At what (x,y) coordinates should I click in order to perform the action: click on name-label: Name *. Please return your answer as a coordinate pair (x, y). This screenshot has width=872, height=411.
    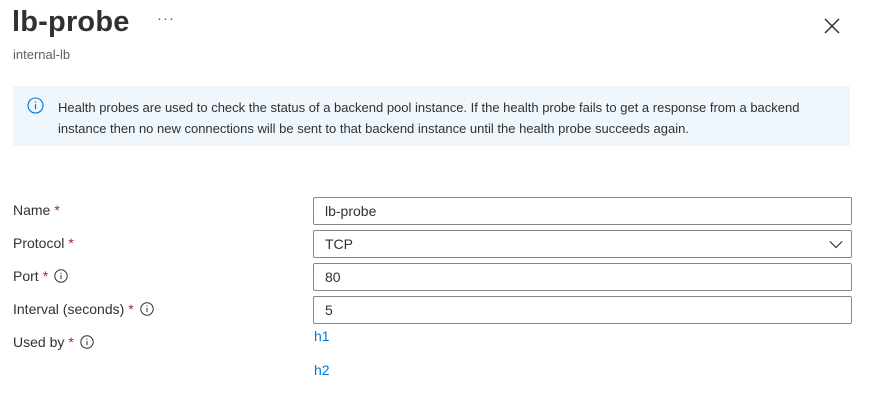
    Looking at the image, I should click on (36, 210).